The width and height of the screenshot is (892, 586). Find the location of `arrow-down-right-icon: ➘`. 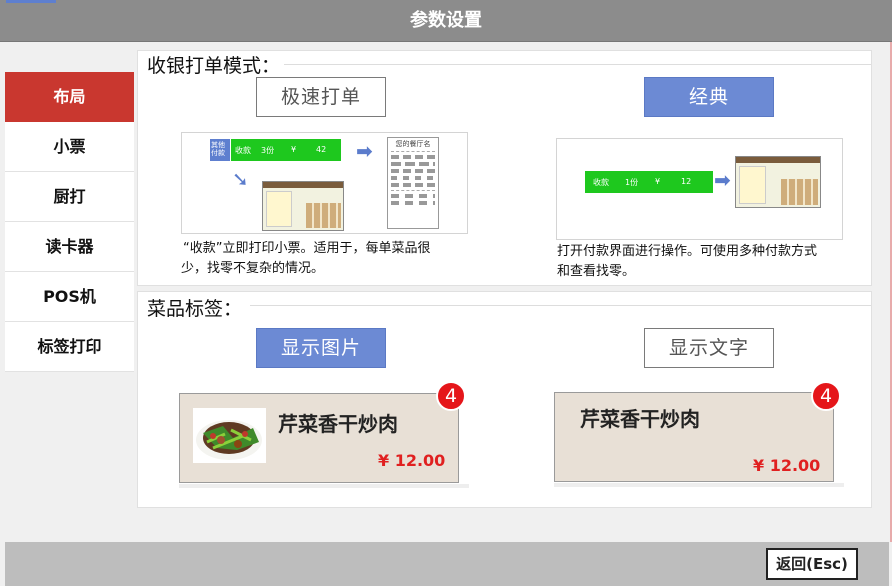

arrow-down-right-icon: ➘ is located at coordinates (240, 179).